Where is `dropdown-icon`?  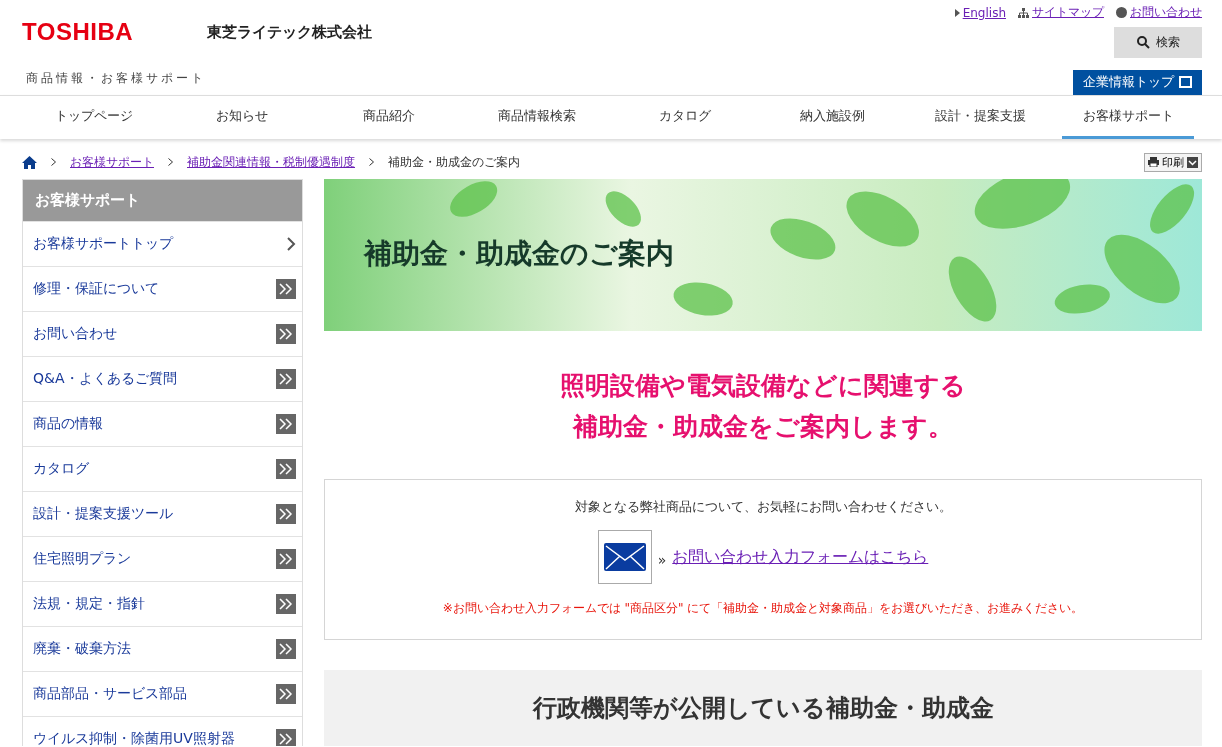 dropdown-icon is located at coordinates (1192, 162).